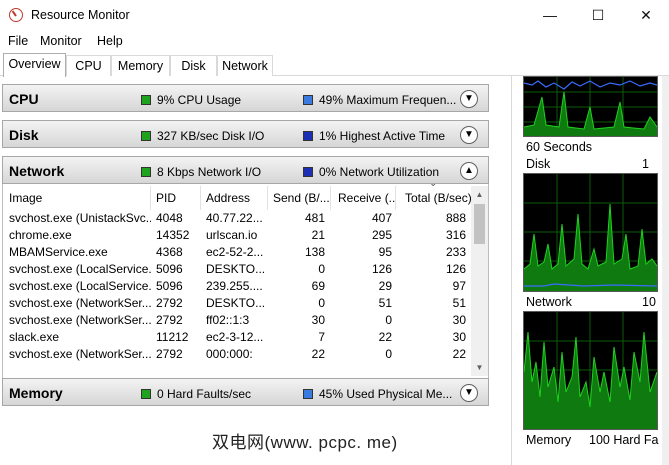 The image size is (669, 465). What do you see at coordinates (18, 41) in the screenshot?
I see `menu-file: File` at bounding box center [18, 41].